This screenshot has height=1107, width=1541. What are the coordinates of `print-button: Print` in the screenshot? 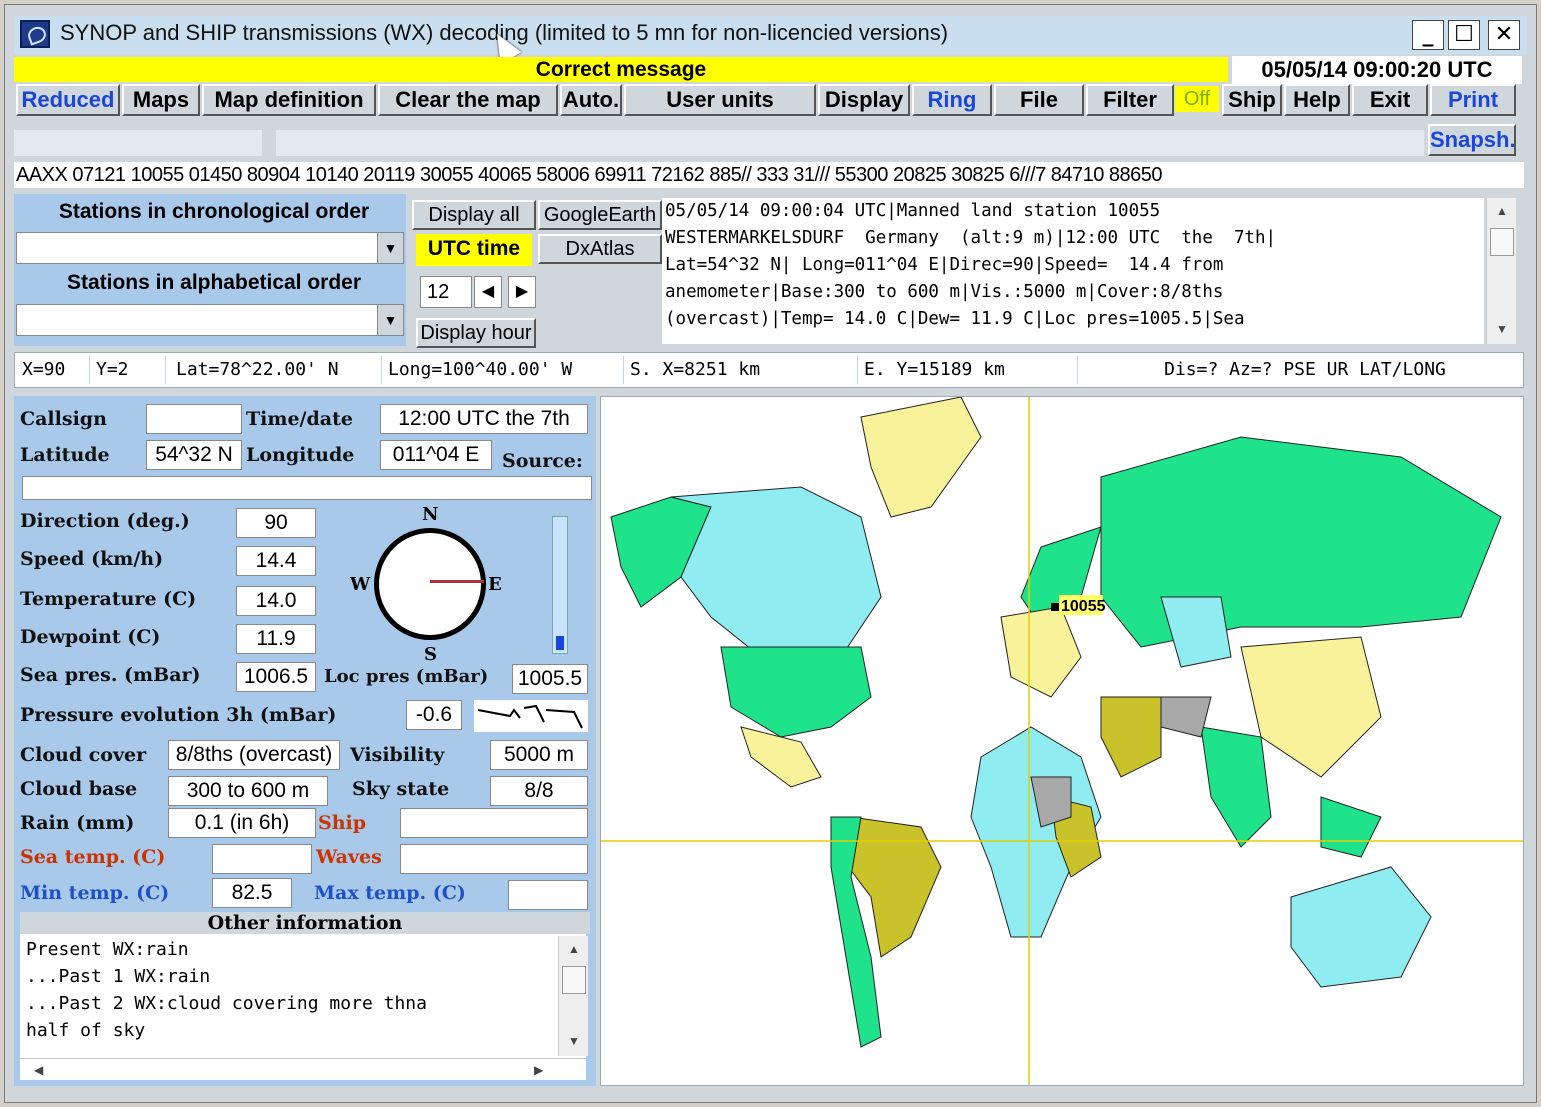 It's located at (1473, 100).